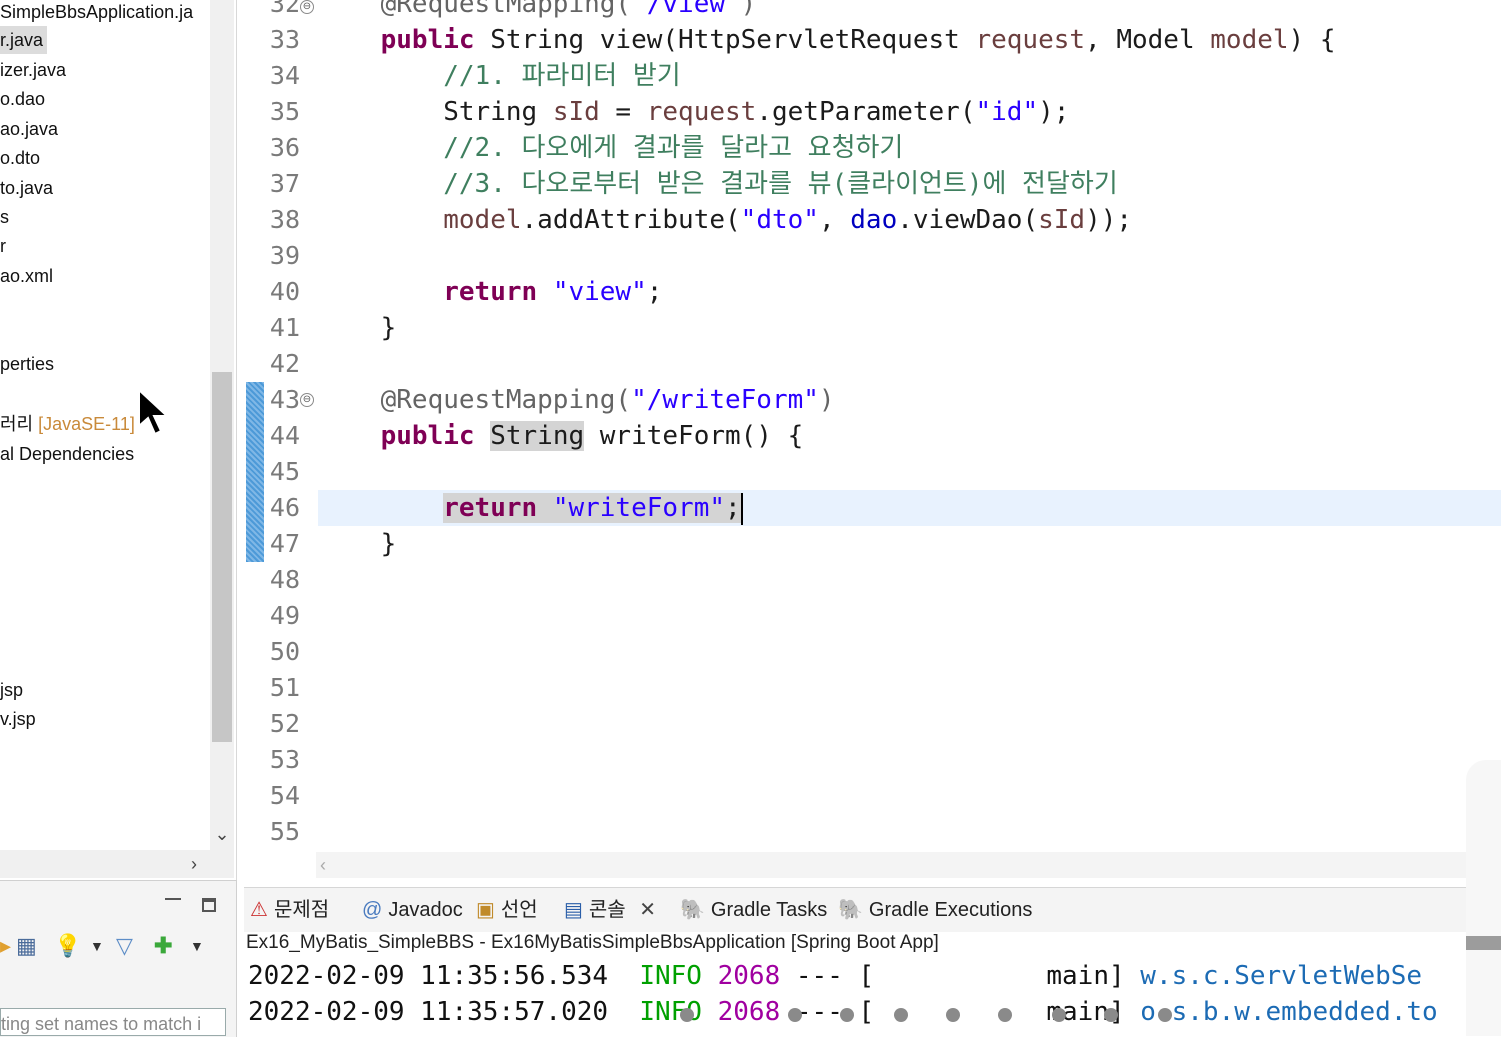 The height and width of the screenshot is (1037, 1501). What do you see at coordinates (562, 76) in the screenshot?
I see `comment: //1. 파라미터 받기` at bounding box center [562, 76].